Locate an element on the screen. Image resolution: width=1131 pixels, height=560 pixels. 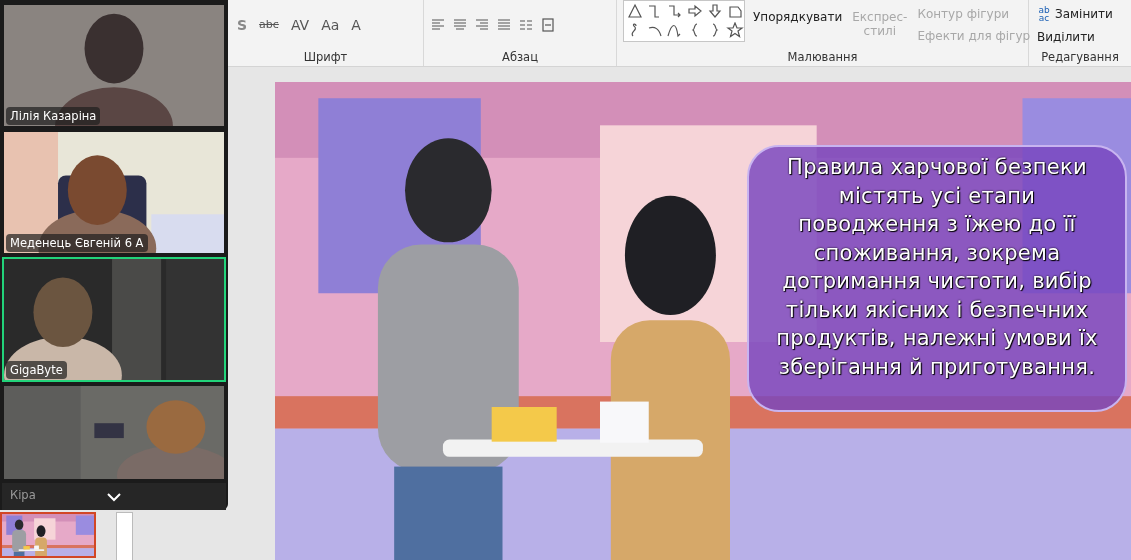
star-icon is located at coordinates (735, 30).